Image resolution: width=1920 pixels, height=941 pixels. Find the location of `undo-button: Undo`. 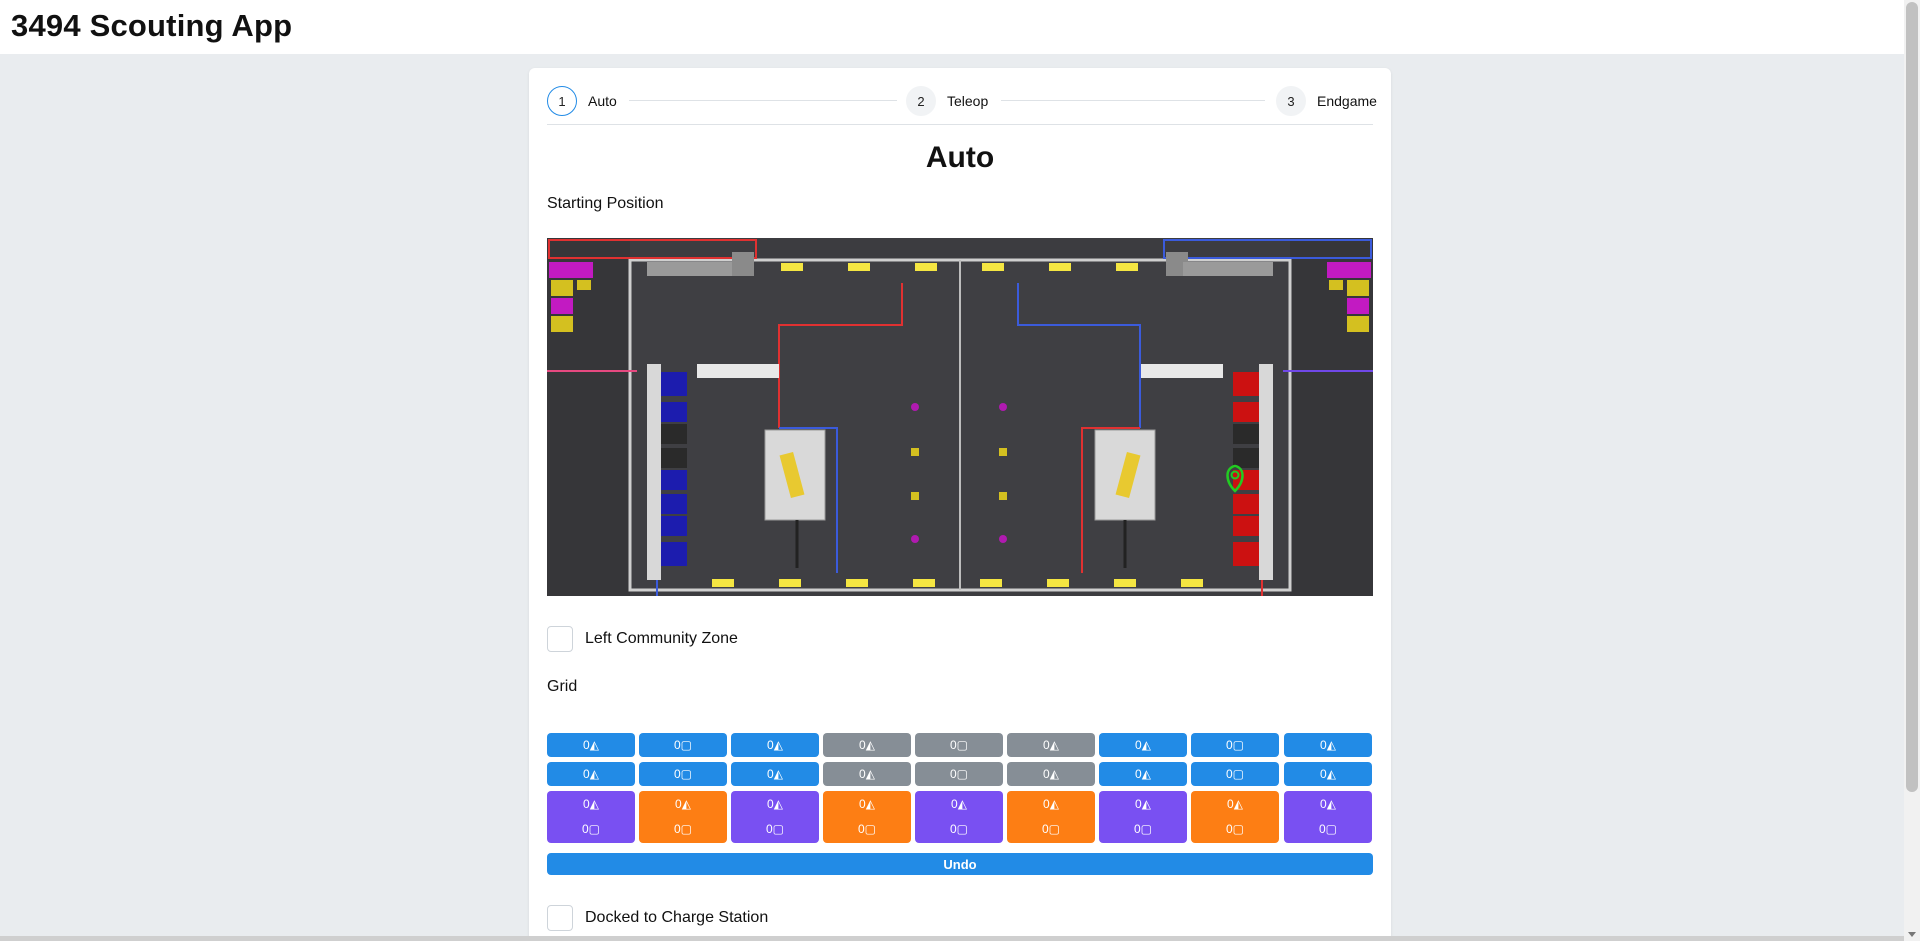

undo-button: Undo is located at coordinates (960, 864).